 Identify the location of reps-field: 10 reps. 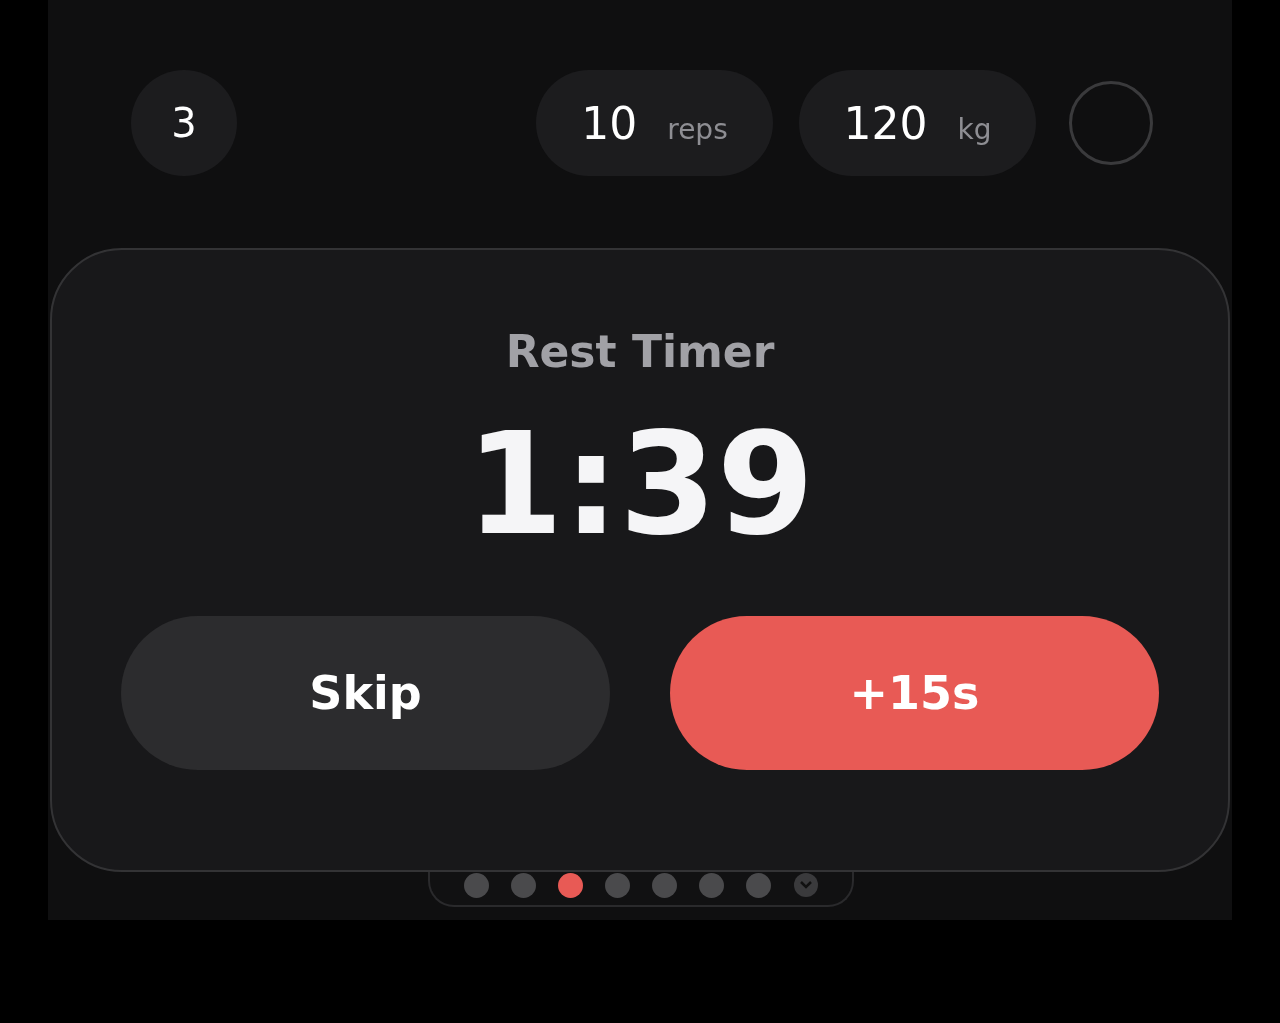
(654, 123).